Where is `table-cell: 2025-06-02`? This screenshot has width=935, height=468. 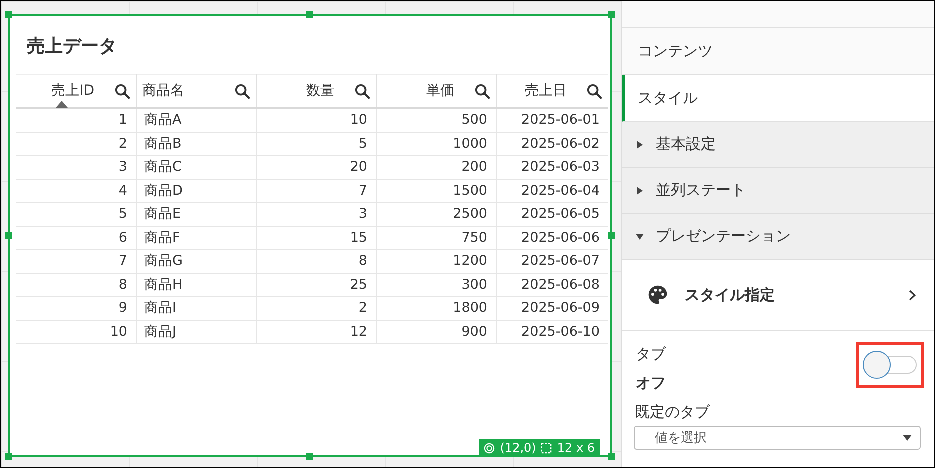
table-cell: 2025-06-02 is located at coordinates (552, 144).